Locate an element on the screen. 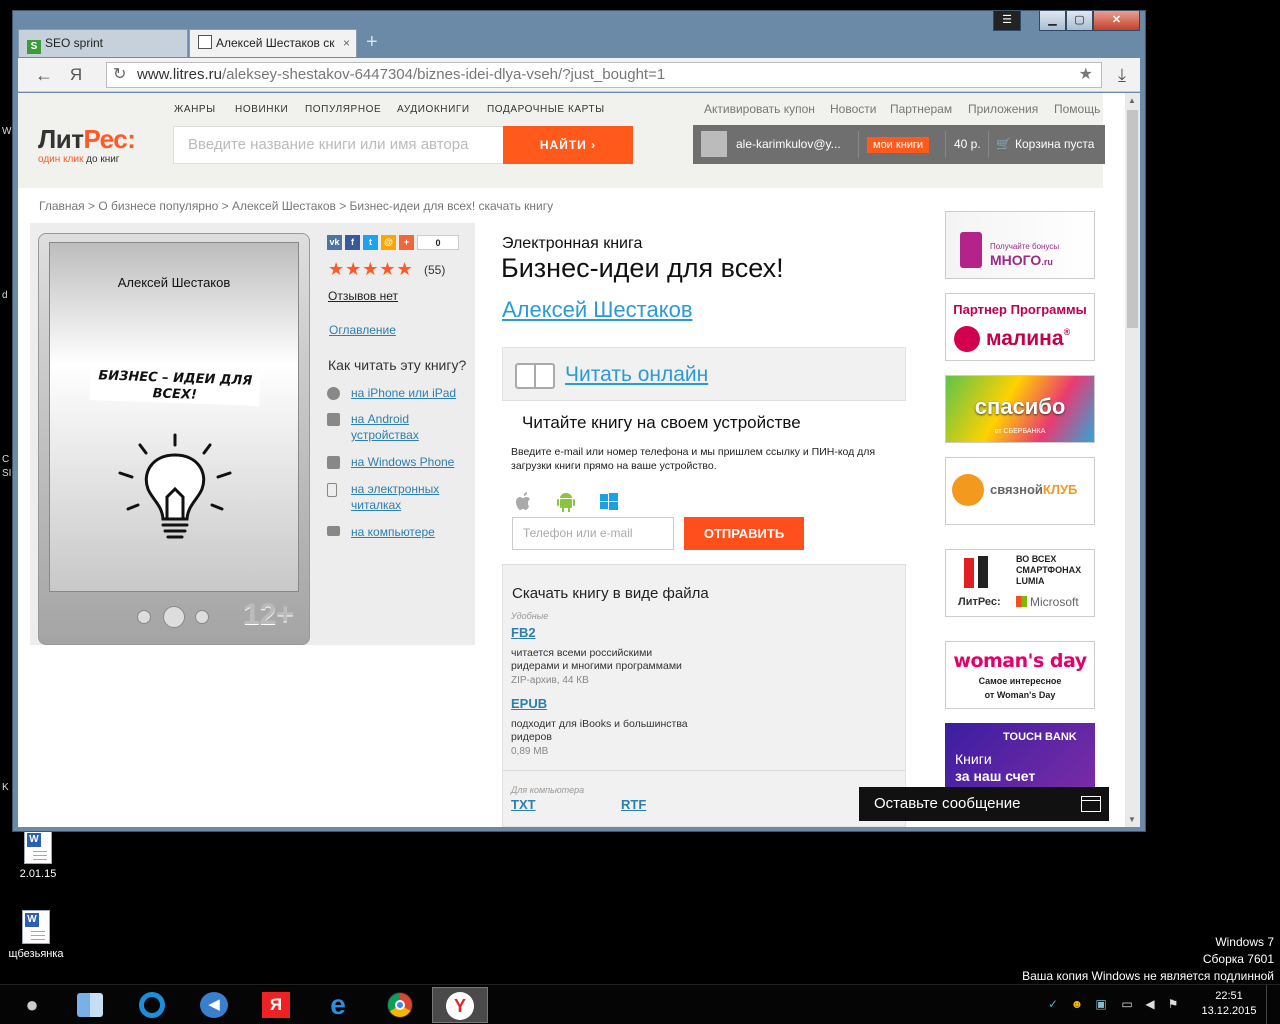 The image size is (1280, 1024). ad-svyaznoy: связнойКЛУБ is located at coordinates (1020, 491).